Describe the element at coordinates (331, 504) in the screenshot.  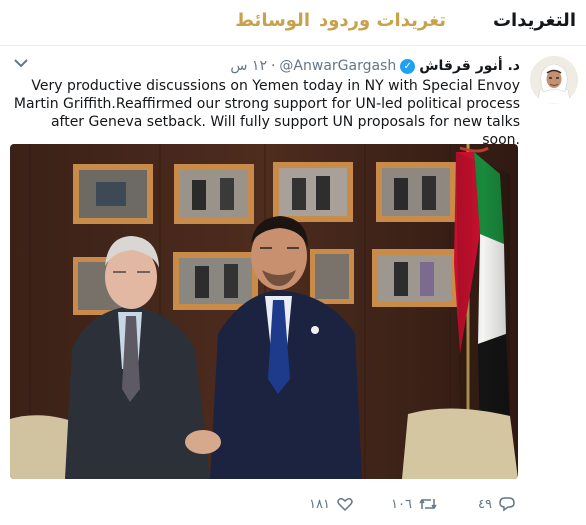
I see `like-button: ١٨١` at that location.